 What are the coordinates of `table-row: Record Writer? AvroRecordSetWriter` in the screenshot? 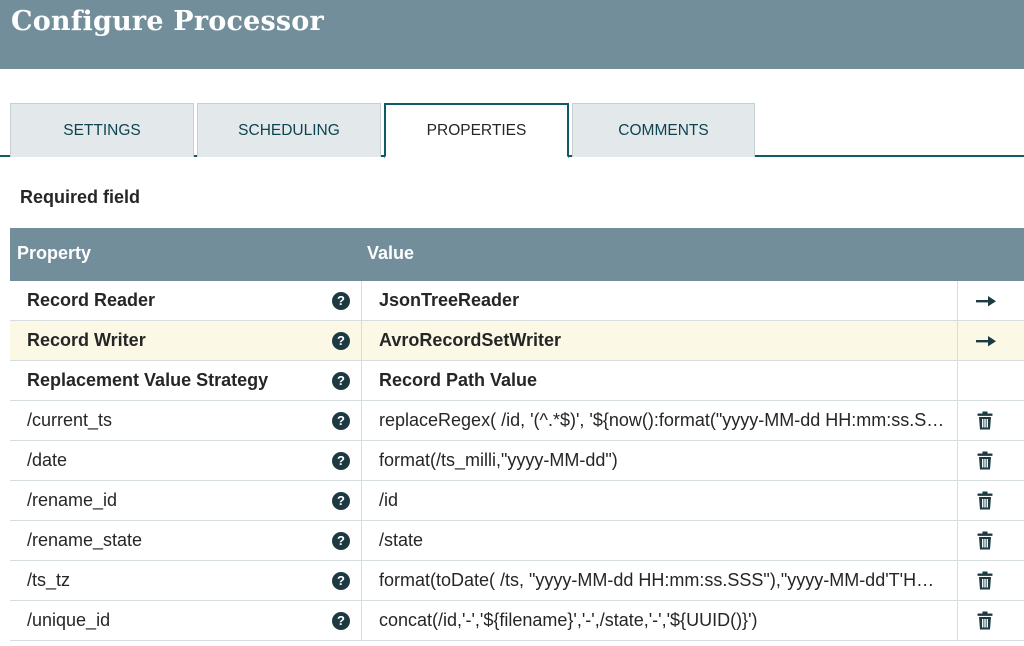 It's located at (517, 341).